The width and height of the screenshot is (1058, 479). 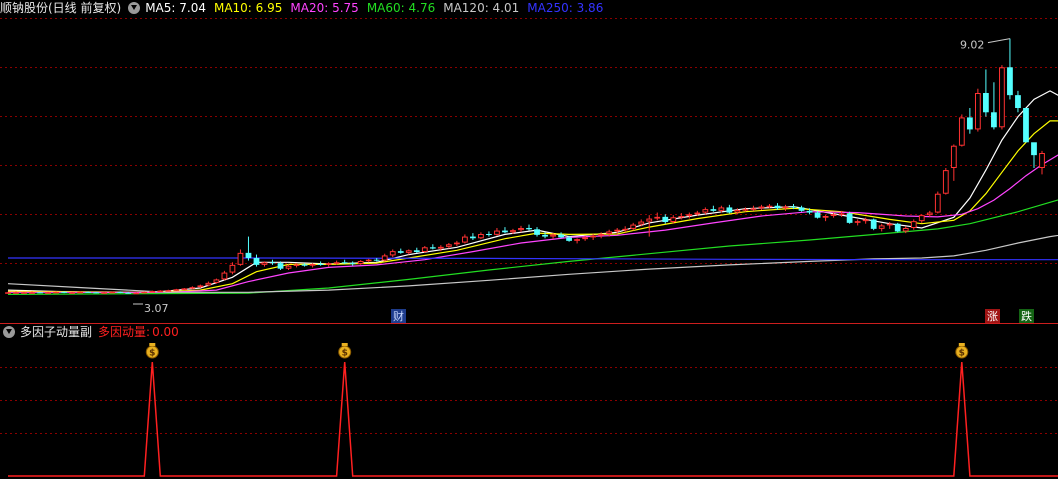 I want to click on fall-marker: 跌, so click(x=1026, y=316).